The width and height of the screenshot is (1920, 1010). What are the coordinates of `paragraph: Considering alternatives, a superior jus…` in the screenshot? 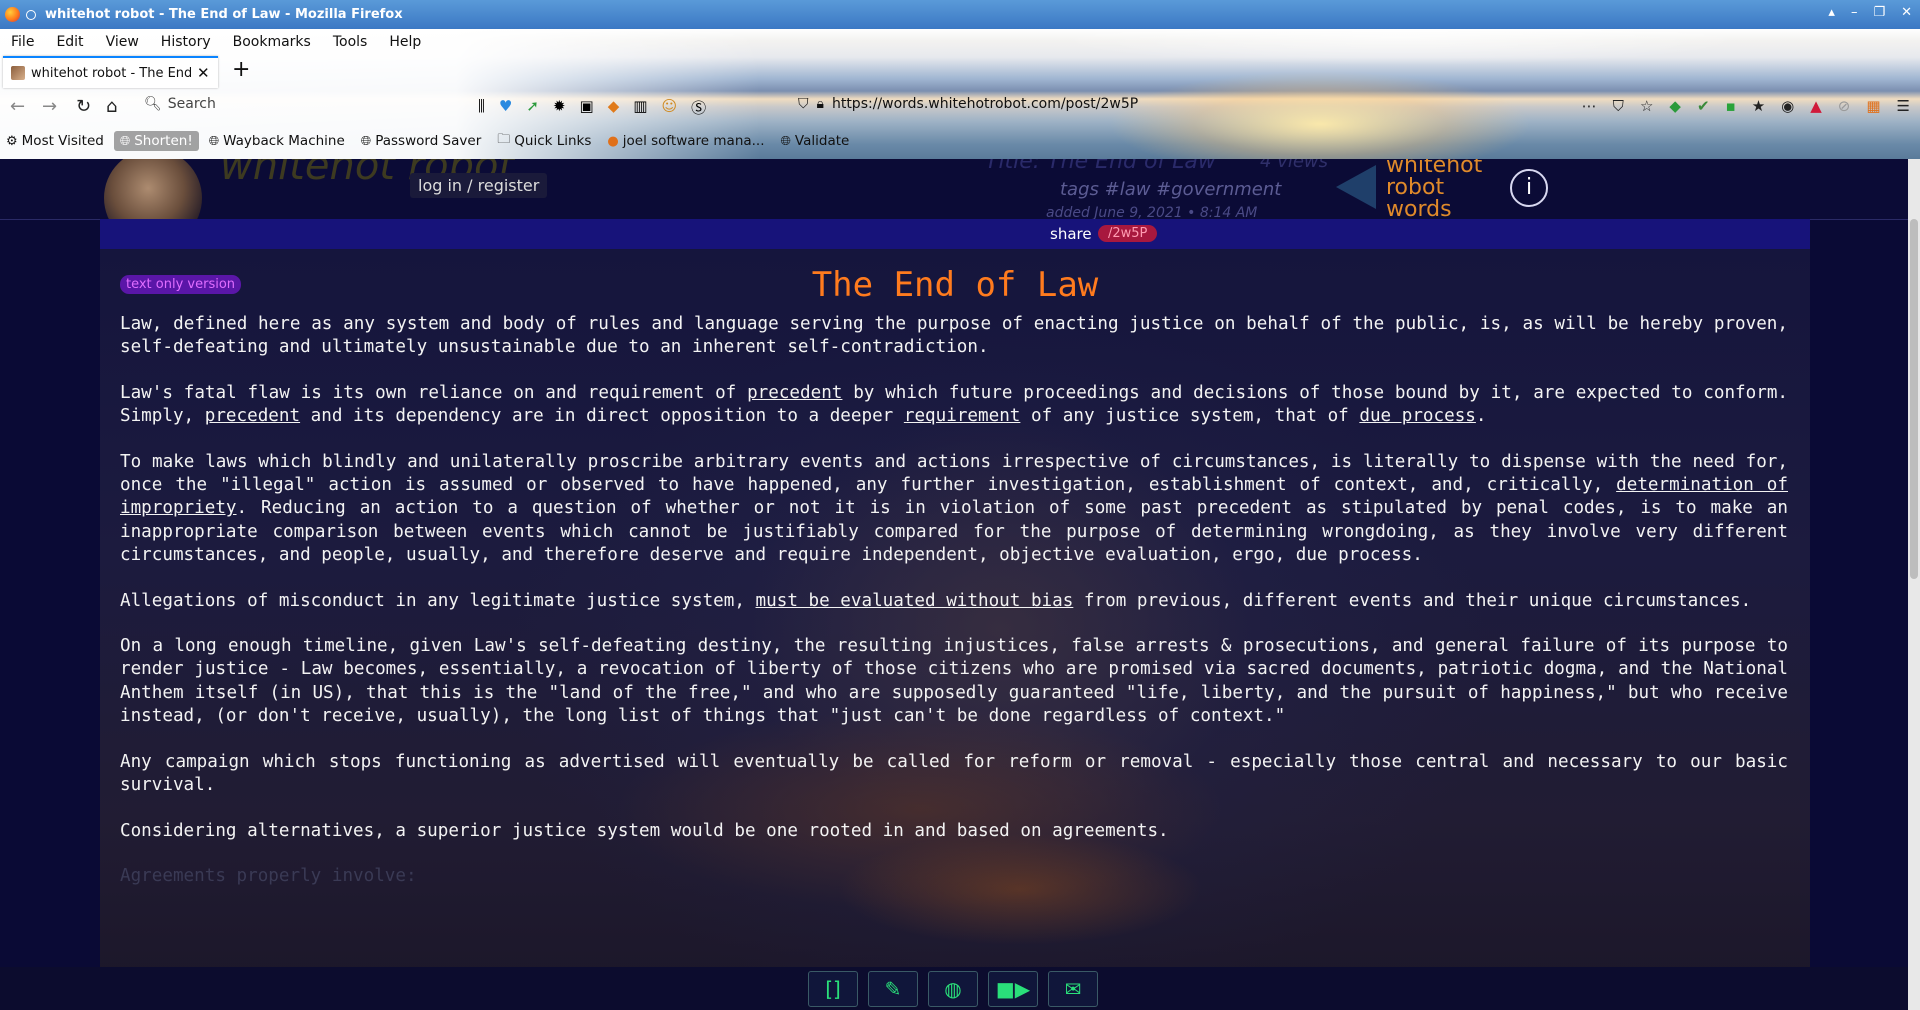 It's located at (644, 830).